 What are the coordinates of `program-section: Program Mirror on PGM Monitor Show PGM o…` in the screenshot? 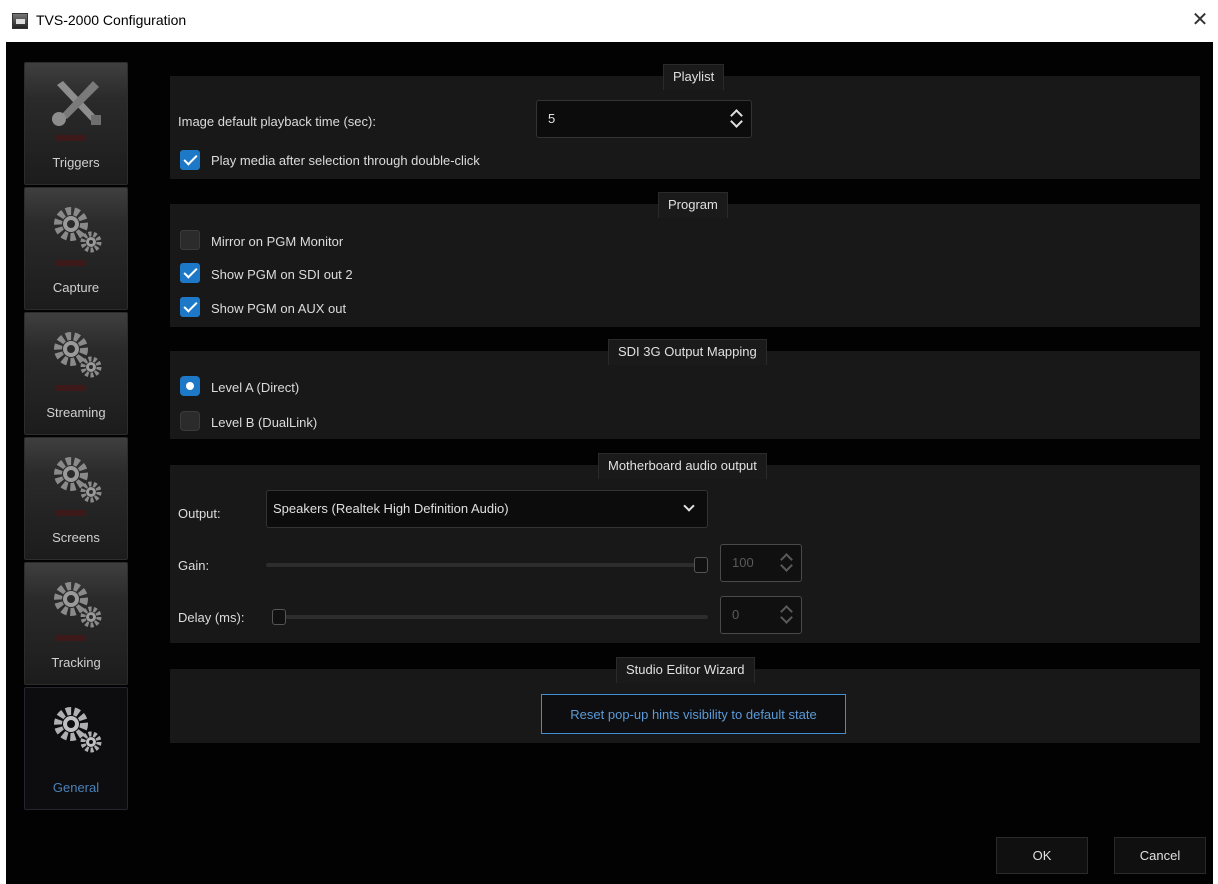 It's located at (685, 259).